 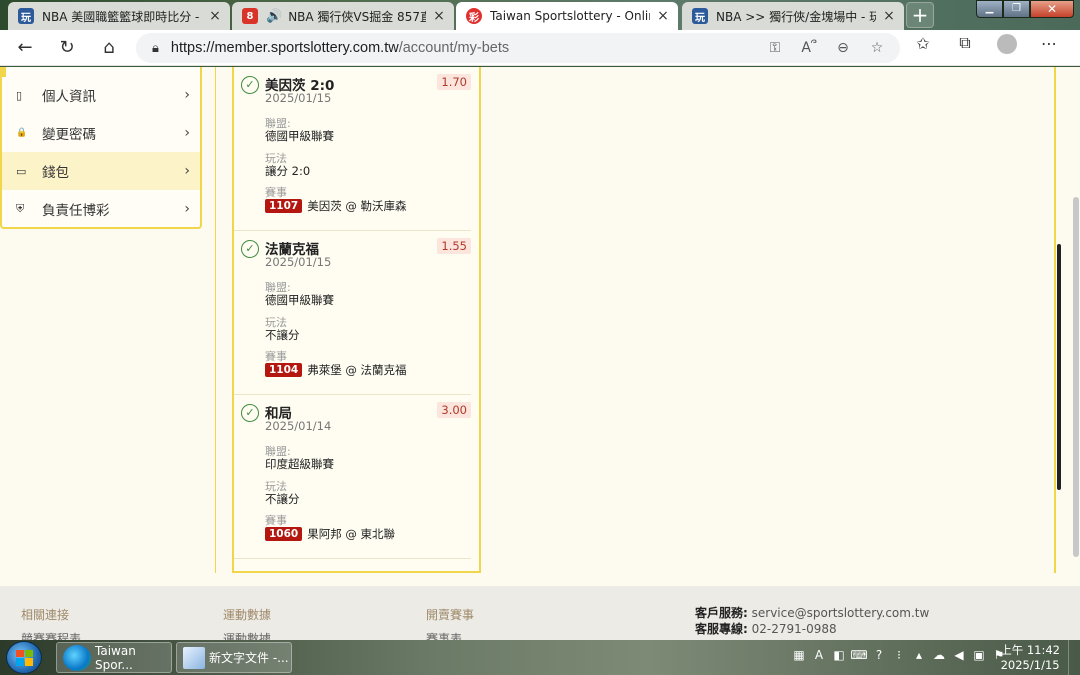 What do you see at coordinates (101, 208) in the screenshot?
I see `sidebar-item-responsible-gaming: ⛨ 負責任博彩 ›` at bounding box center [101, 208].